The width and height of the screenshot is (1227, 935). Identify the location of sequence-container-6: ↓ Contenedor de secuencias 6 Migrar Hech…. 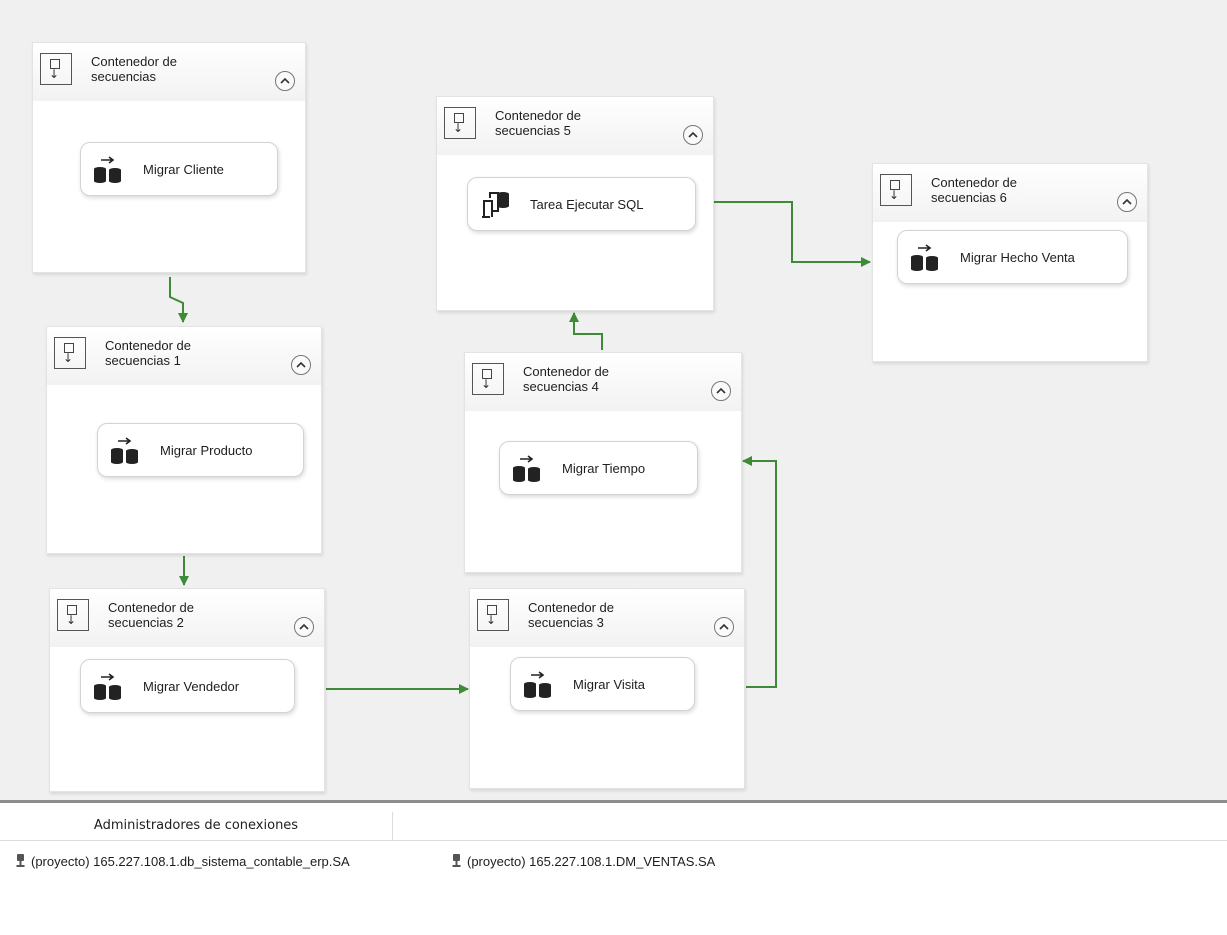
(1010, 262).